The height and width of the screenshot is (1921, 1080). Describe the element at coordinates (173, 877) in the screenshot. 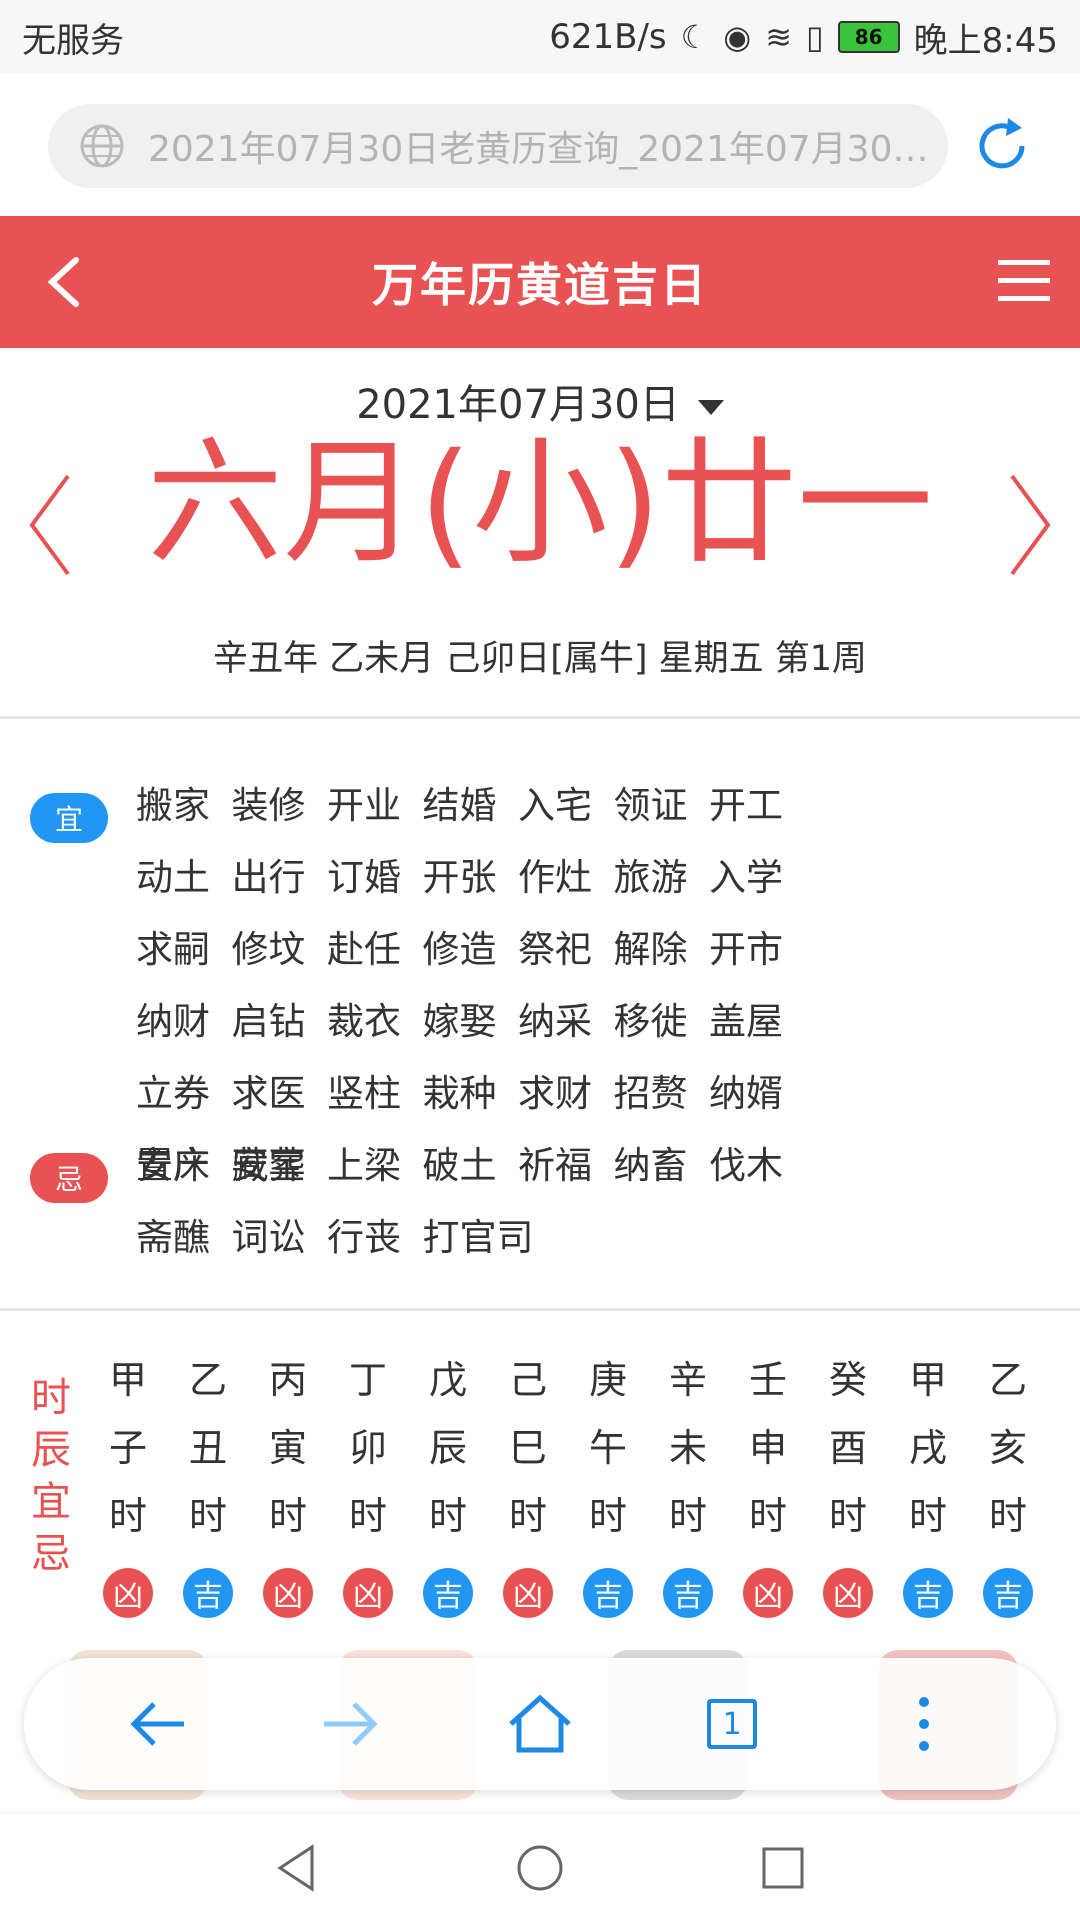

I see `activity-item: 动土` at that location.